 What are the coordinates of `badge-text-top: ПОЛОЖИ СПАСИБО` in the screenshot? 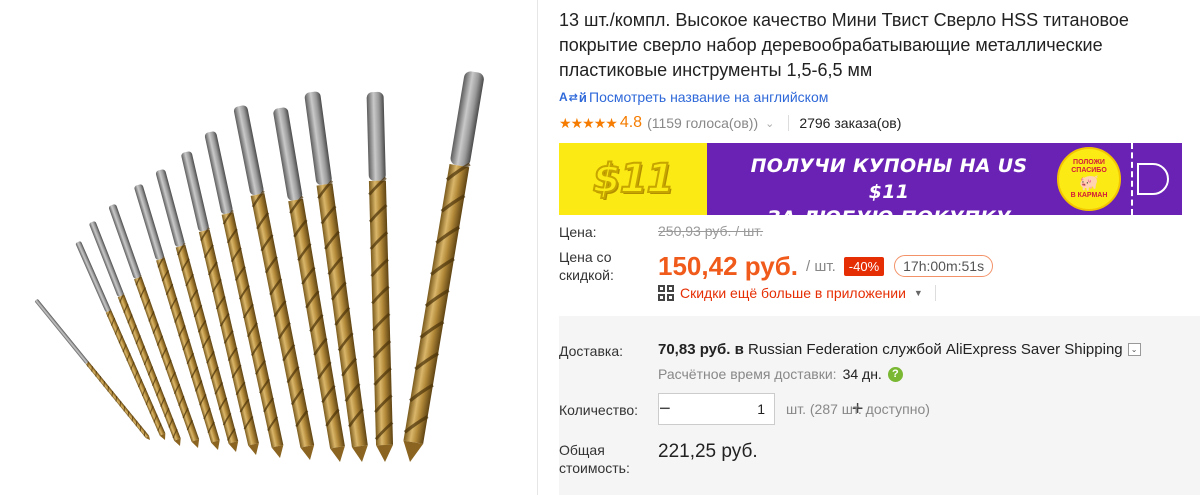 It's located at (1089, 166).